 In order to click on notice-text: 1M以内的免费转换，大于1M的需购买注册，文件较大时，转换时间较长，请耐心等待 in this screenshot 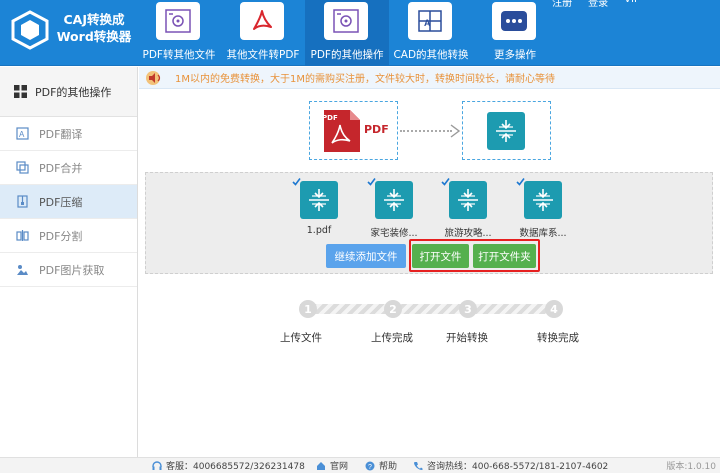, I will do `click(365, 79)`.